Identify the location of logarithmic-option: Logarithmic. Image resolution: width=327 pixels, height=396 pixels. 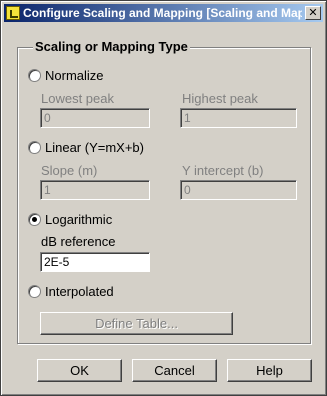
(70, 219).